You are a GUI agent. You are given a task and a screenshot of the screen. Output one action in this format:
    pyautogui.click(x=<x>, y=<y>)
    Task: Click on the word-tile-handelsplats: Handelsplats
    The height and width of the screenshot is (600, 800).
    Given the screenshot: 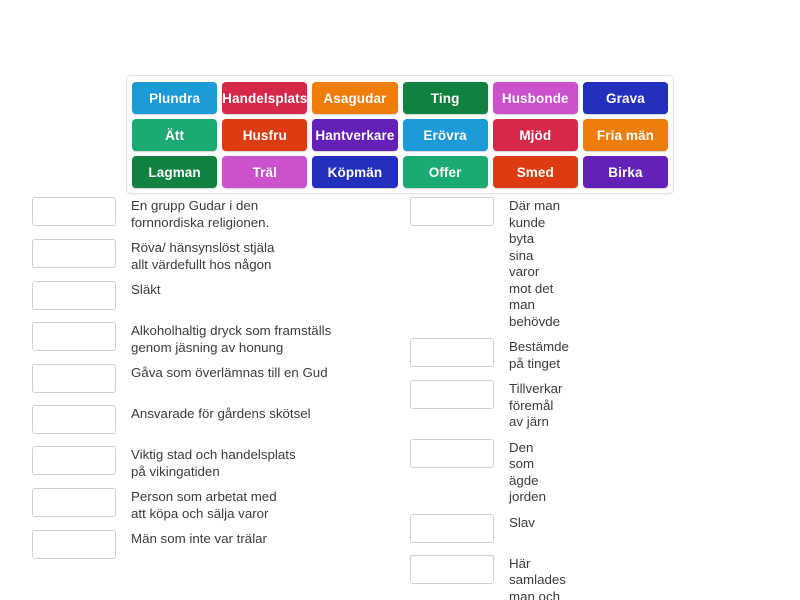 What is the action you would take?
    pyautogui.click(x=265, y=98)
    